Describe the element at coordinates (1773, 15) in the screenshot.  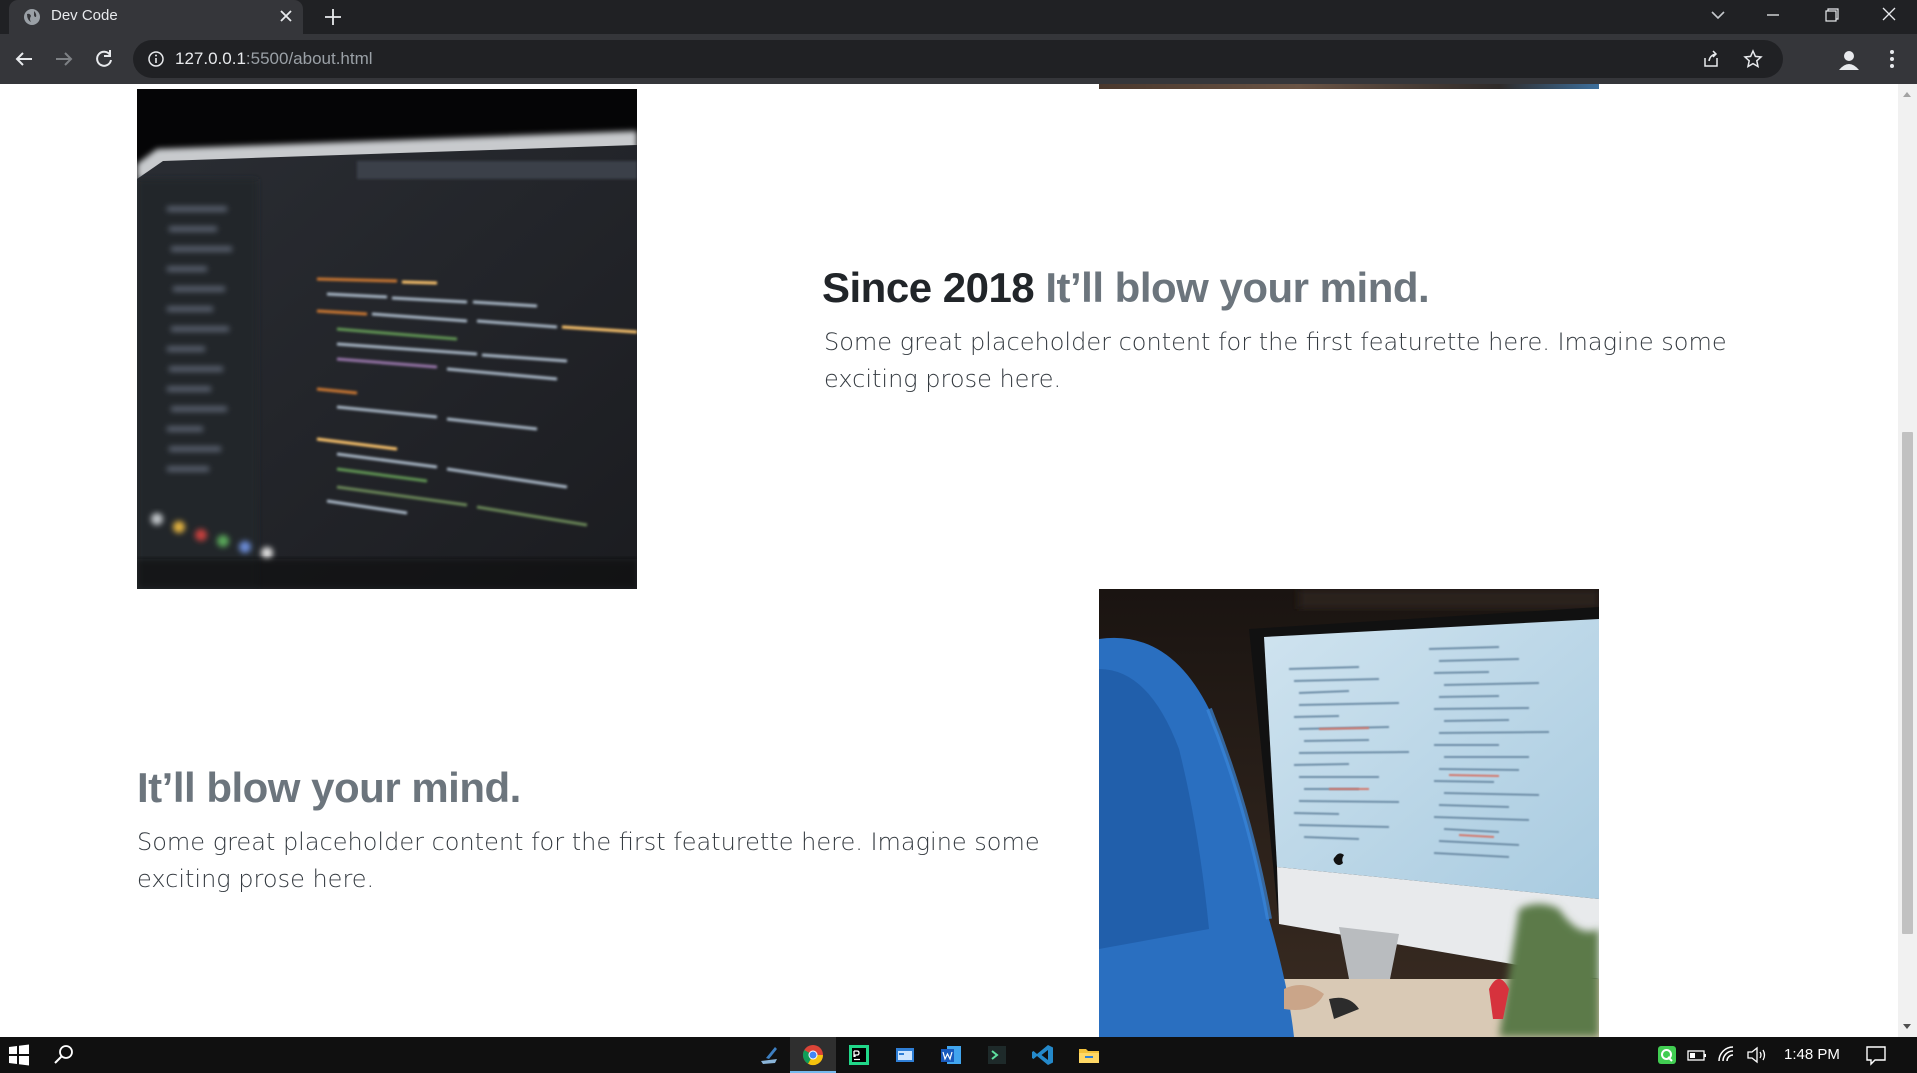
I see `minimize-icon` at that location.